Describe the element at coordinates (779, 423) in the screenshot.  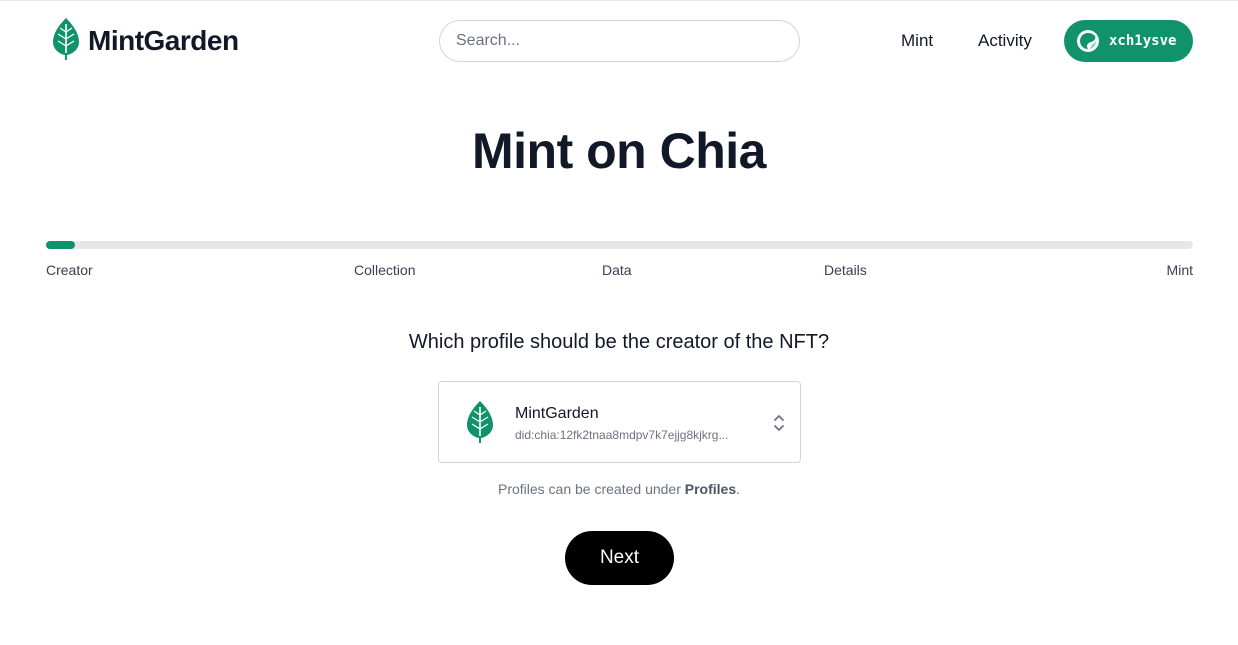
I see `chevron-up-down-icon` at that location.